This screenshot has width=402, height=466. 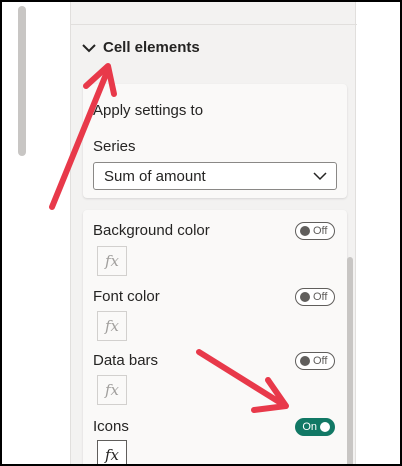 I want to click on toggle-state: On, so click(x=309, y=427).